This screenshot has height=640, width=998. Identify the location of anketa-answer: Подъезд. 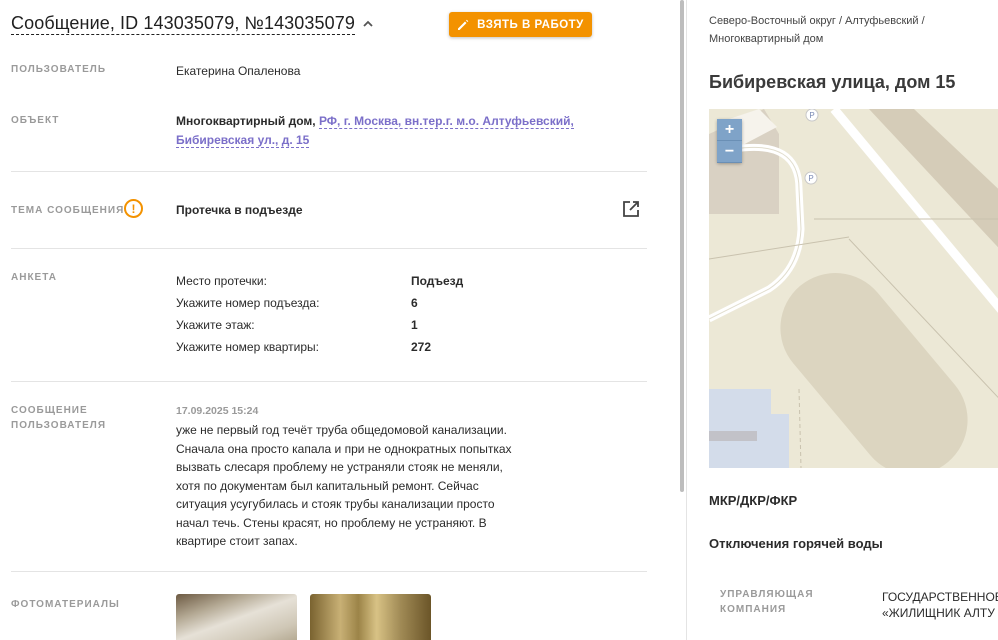
(437, 281).